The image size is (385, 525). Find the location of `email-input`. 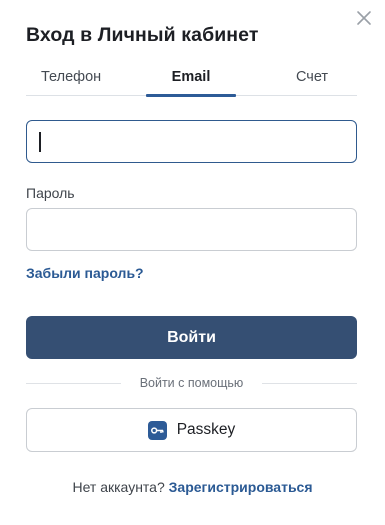

email-input is located at coordinates (191, 141).